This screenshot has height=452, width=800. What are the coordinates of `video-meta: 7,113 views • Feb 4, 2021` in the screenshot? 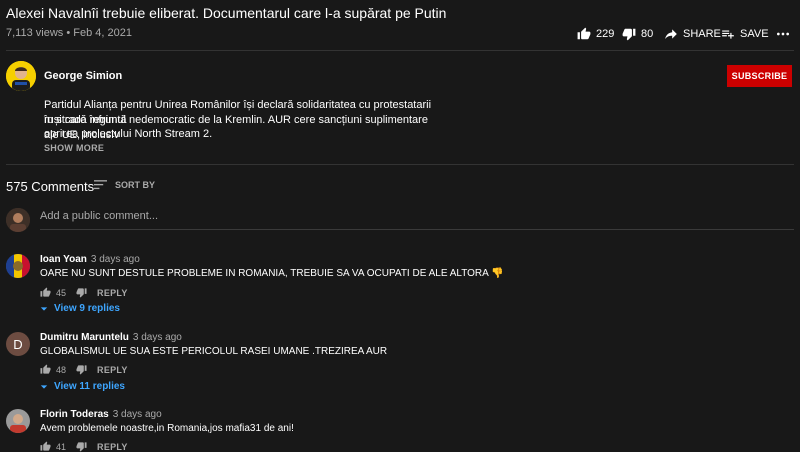 It's located at (69, 33).